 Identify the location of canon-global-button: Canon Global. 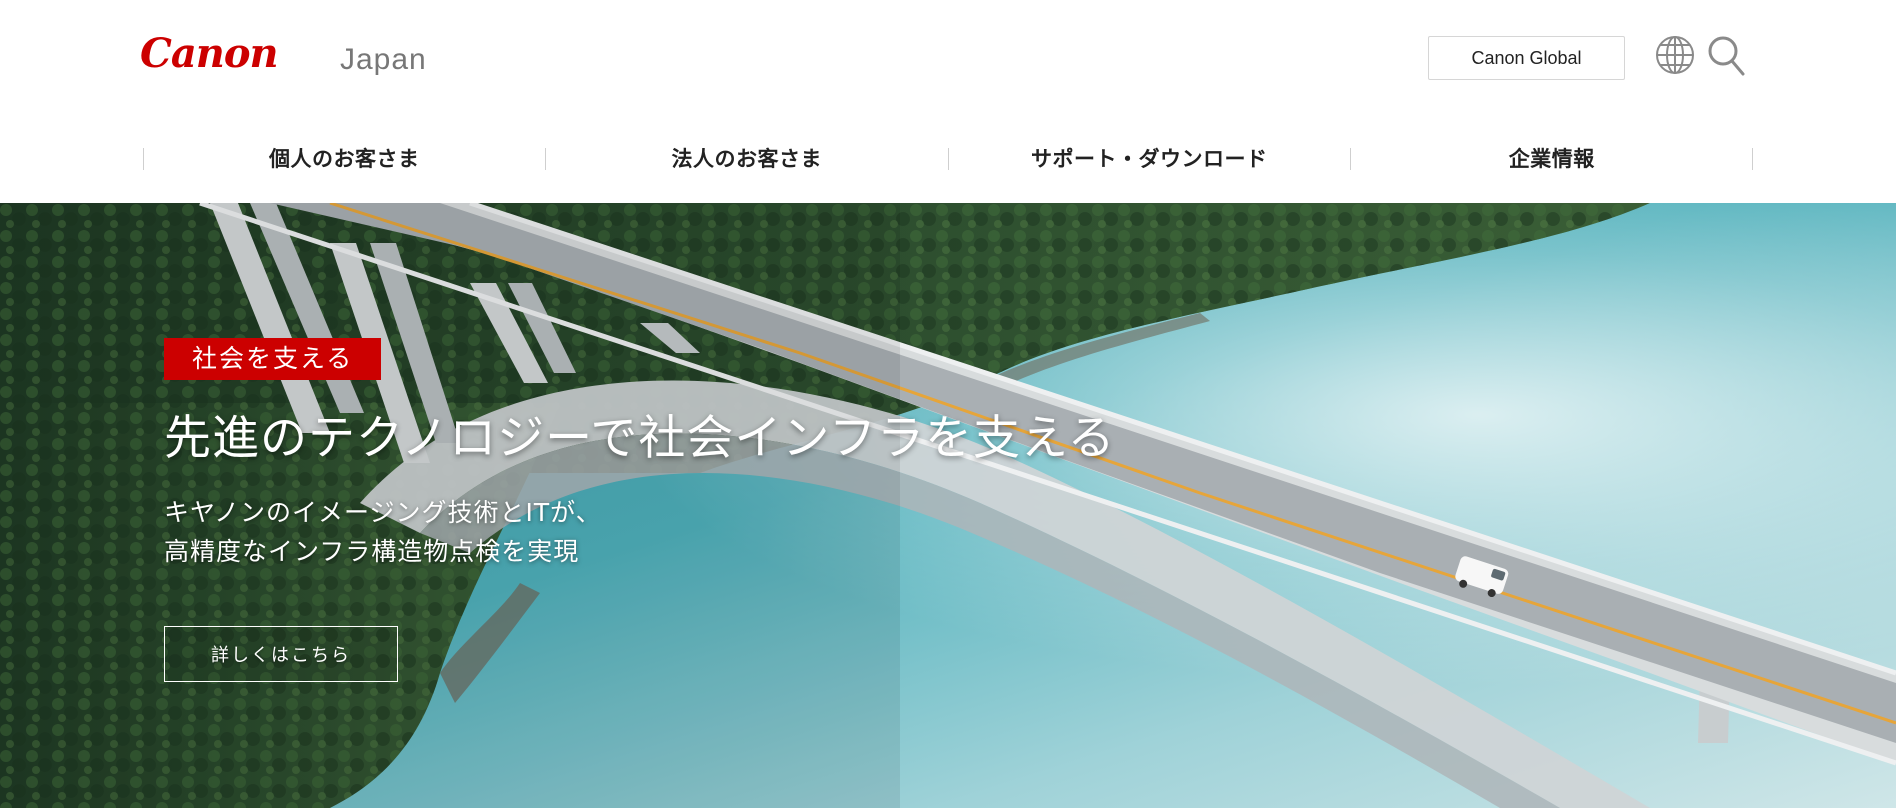
(1526, 58).